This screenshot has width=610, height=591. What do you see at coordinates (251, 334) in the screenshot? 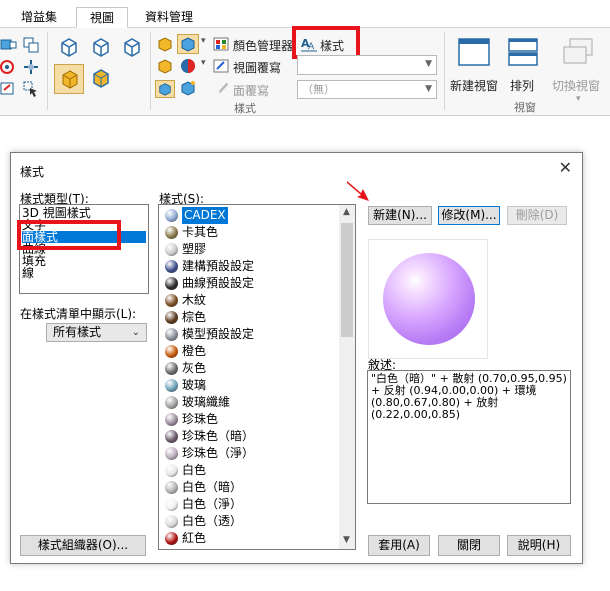
I see `list-item-style: 模型預設設定` at bounding box center [251, 334].